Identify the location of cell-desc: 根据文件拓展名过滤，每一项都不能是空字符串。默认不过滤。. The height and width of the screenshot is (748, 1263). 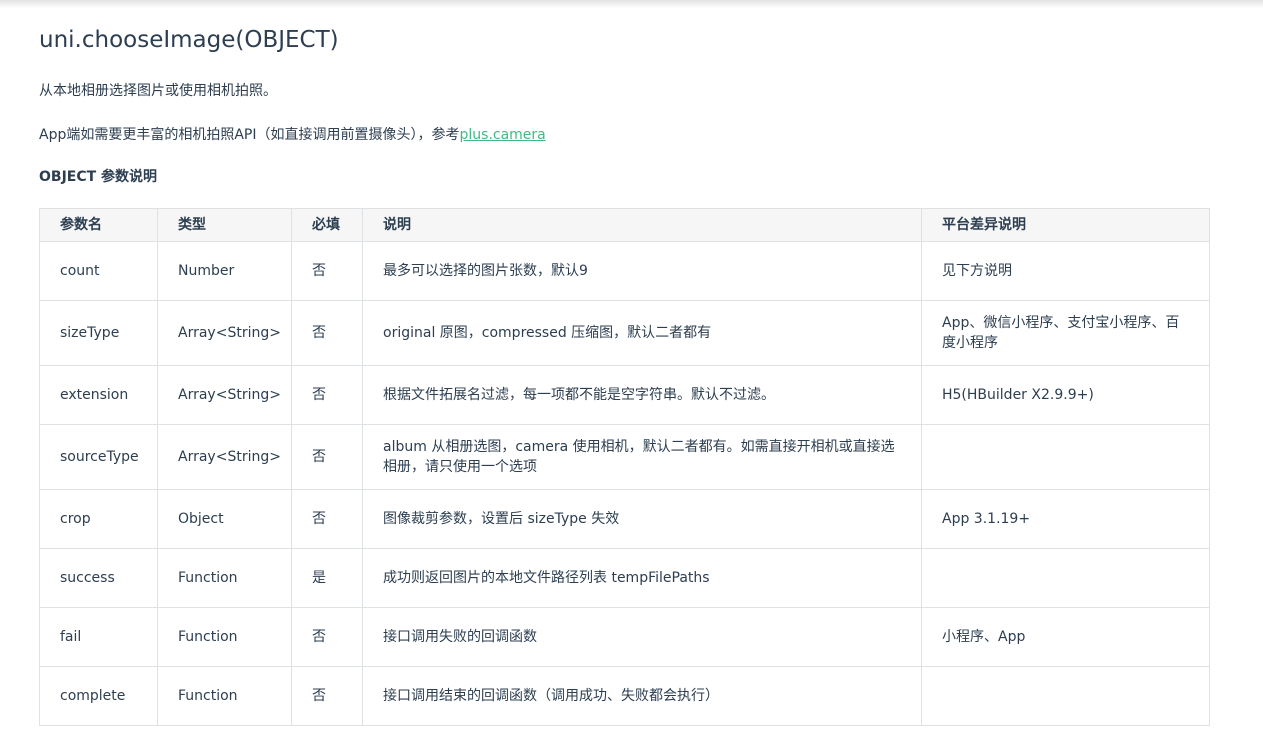
(642, 395).